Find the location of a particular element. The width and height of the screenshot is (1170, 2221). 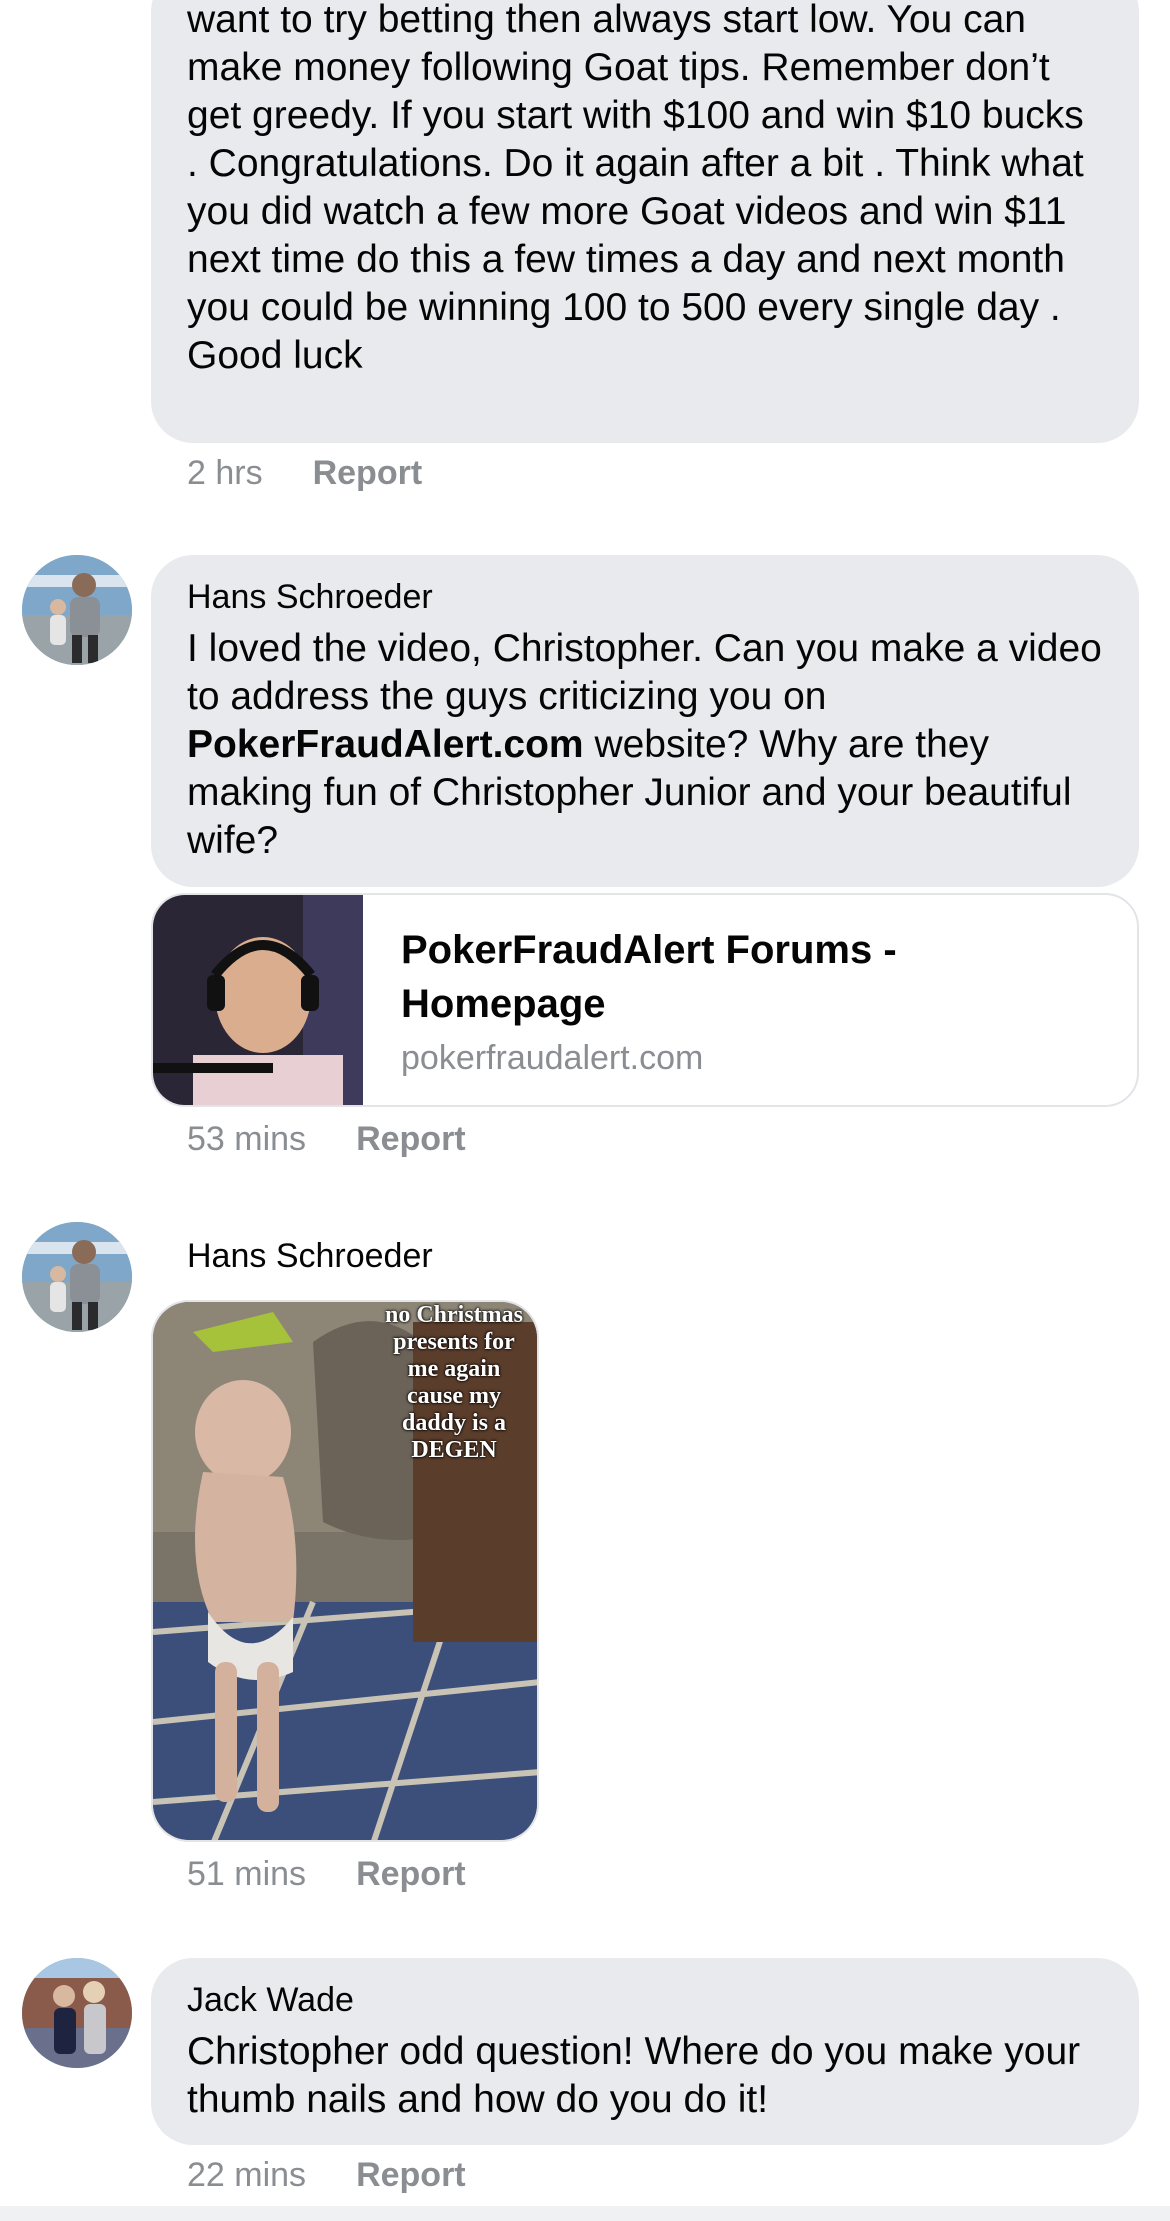

link-thumbnail-image-icon is located at coordinates (258, 1000).